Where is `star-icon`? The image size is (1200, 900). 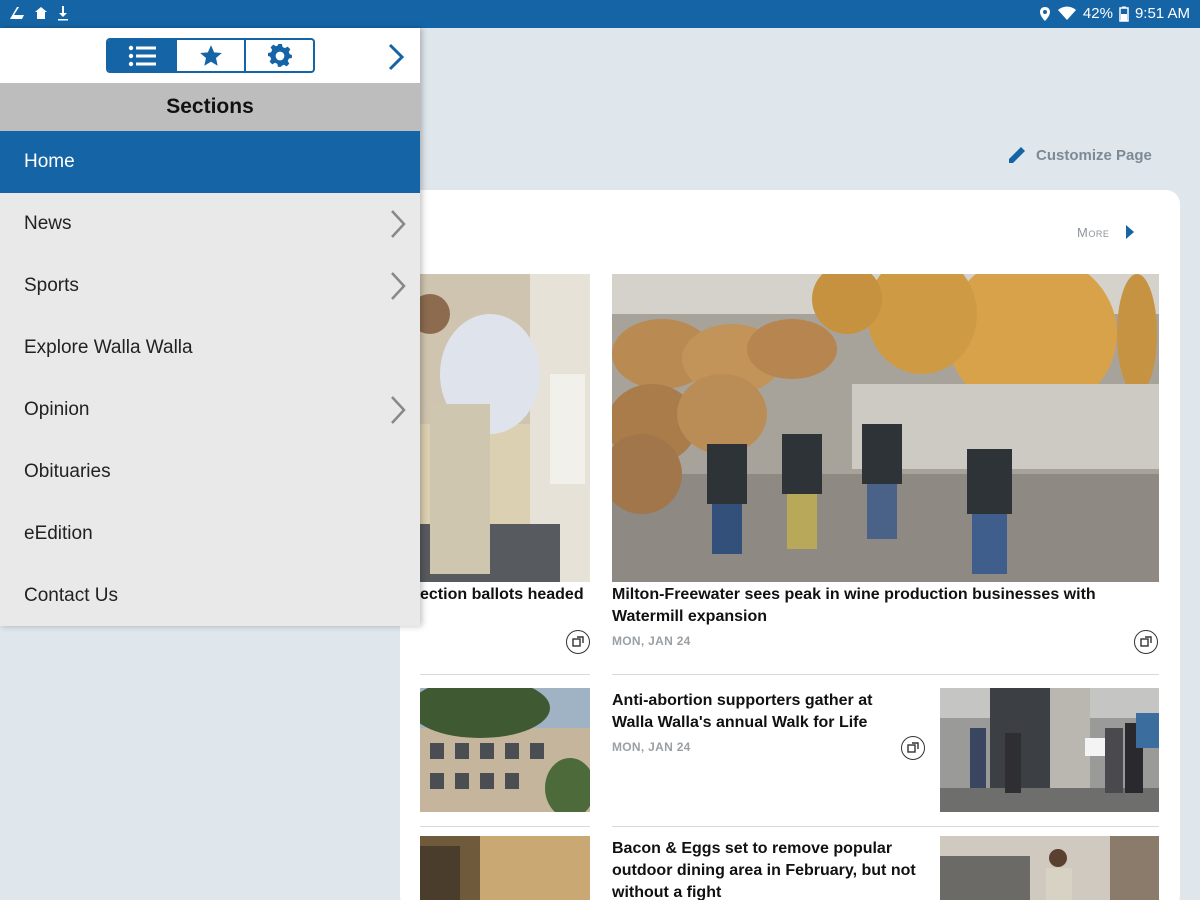 star-icon is located at coordinates (210, 55).